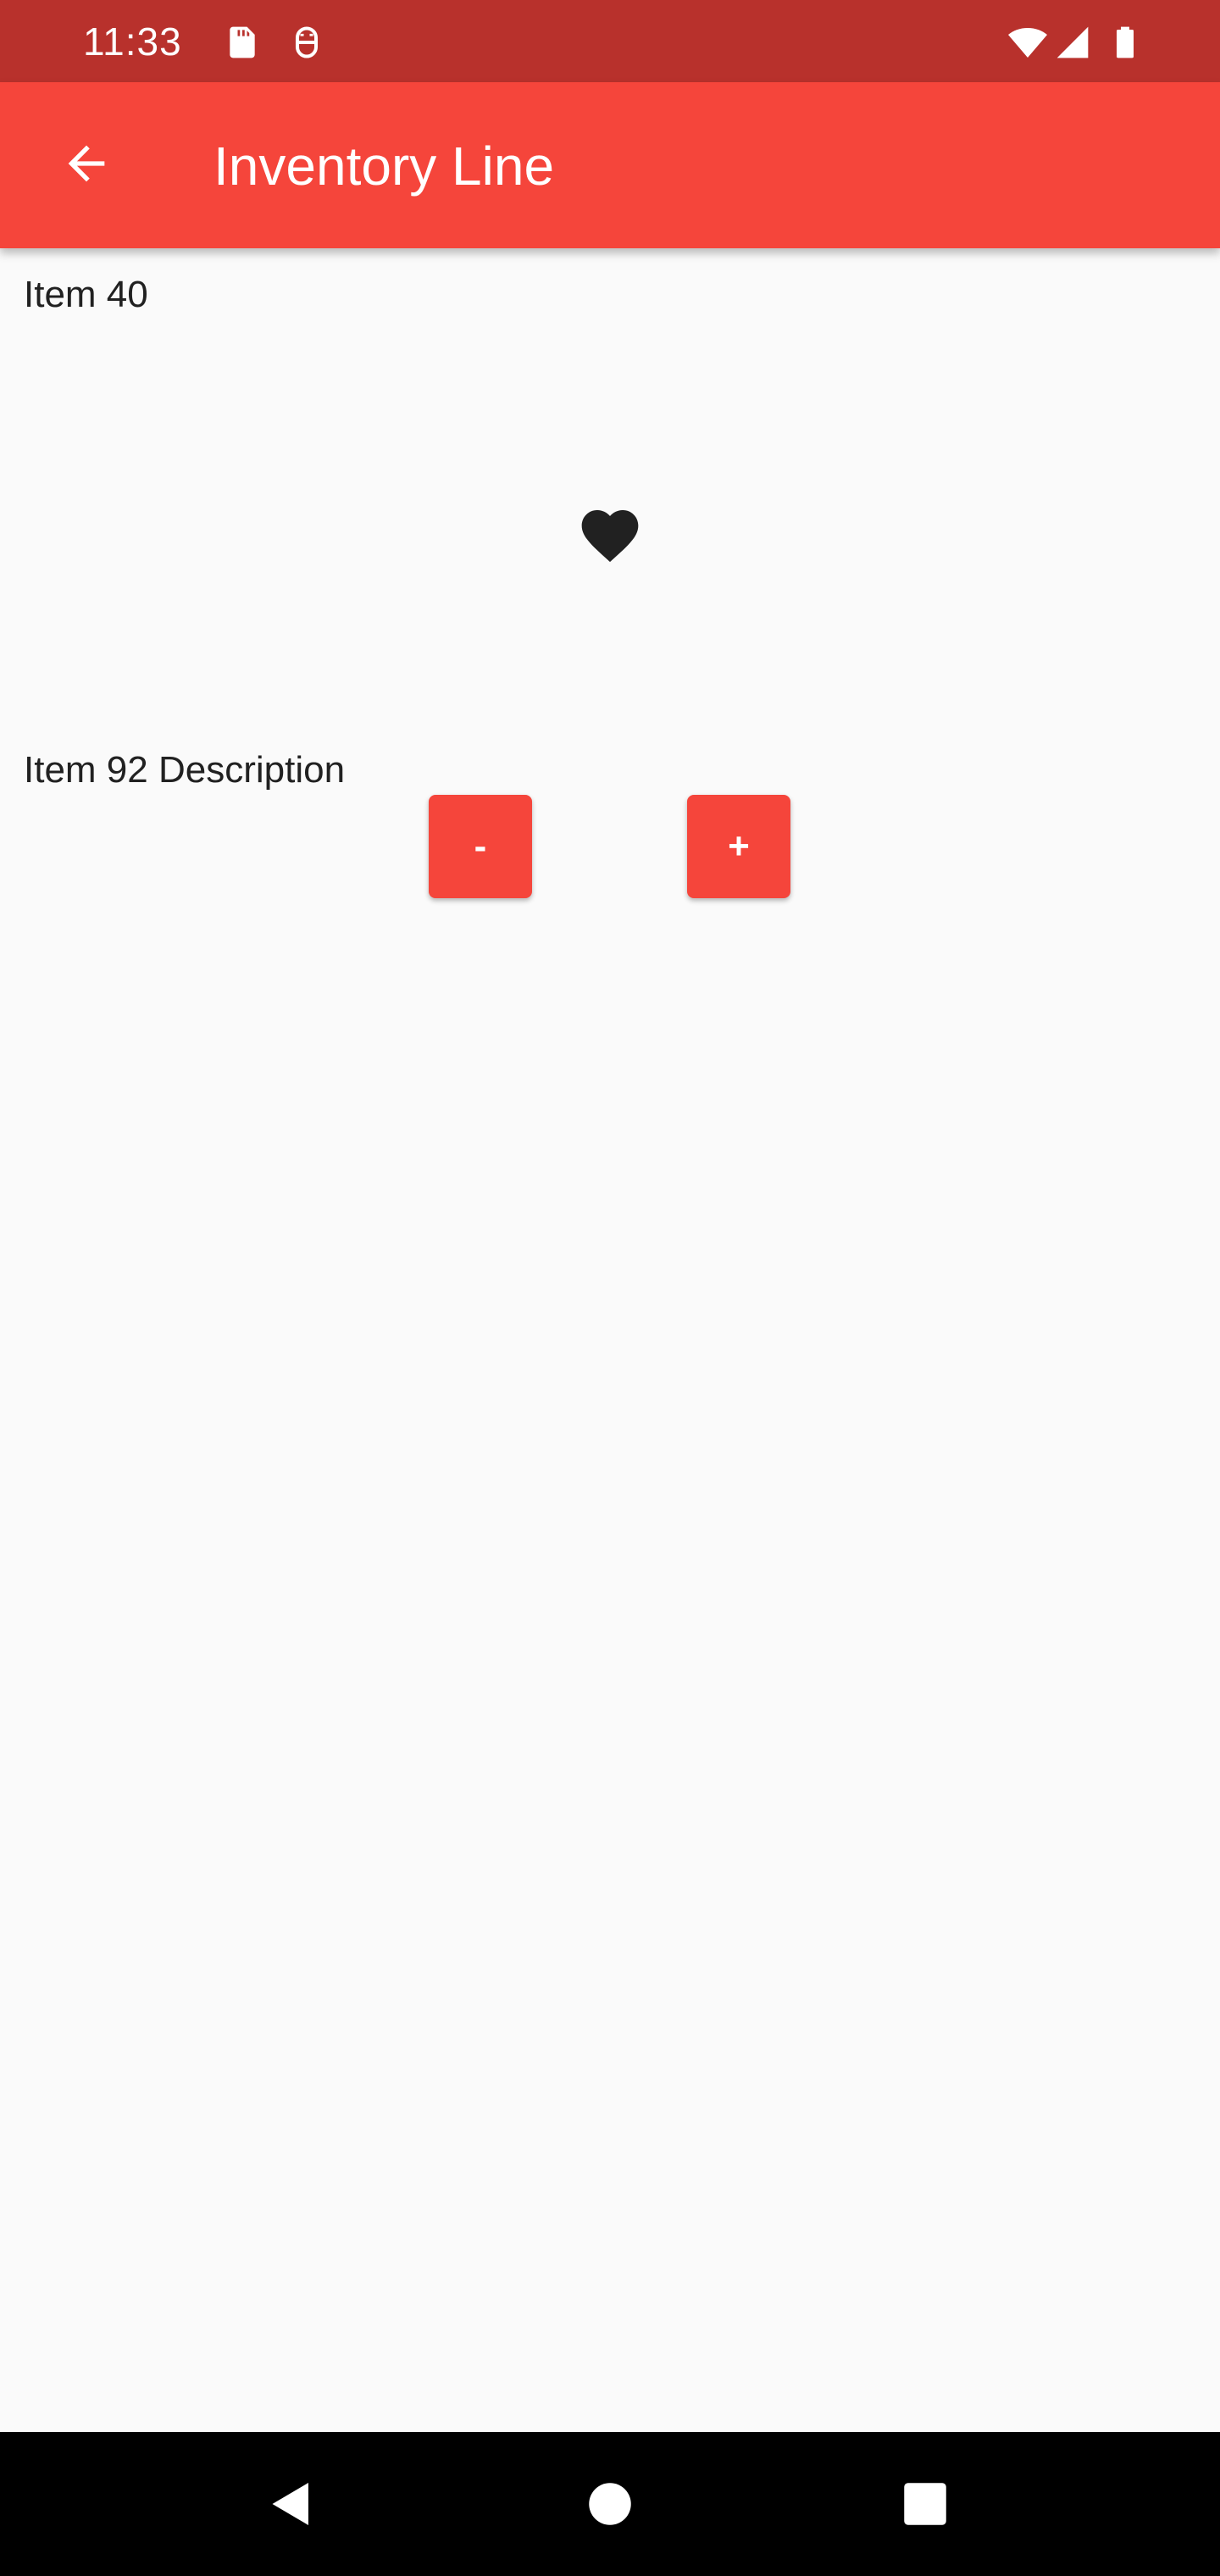 The image size is (1220, 2576). Describe the element at coordinates (610, 535) in the screenshot. I see `heart-icon` at that location.